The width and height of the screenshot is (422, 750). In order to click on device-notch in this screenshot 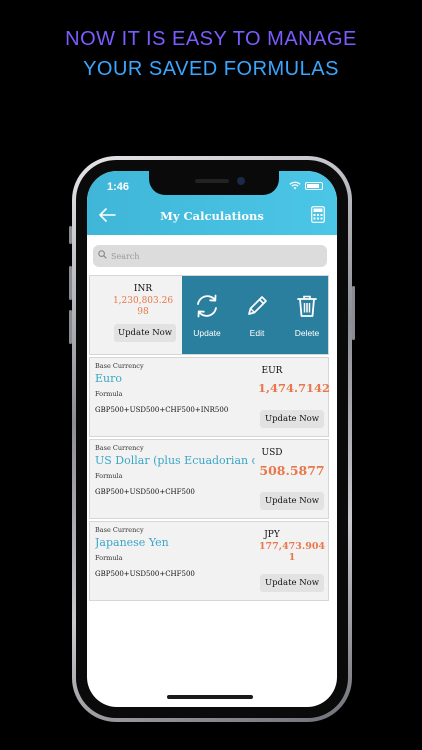, I will do `click(214, 183)`.